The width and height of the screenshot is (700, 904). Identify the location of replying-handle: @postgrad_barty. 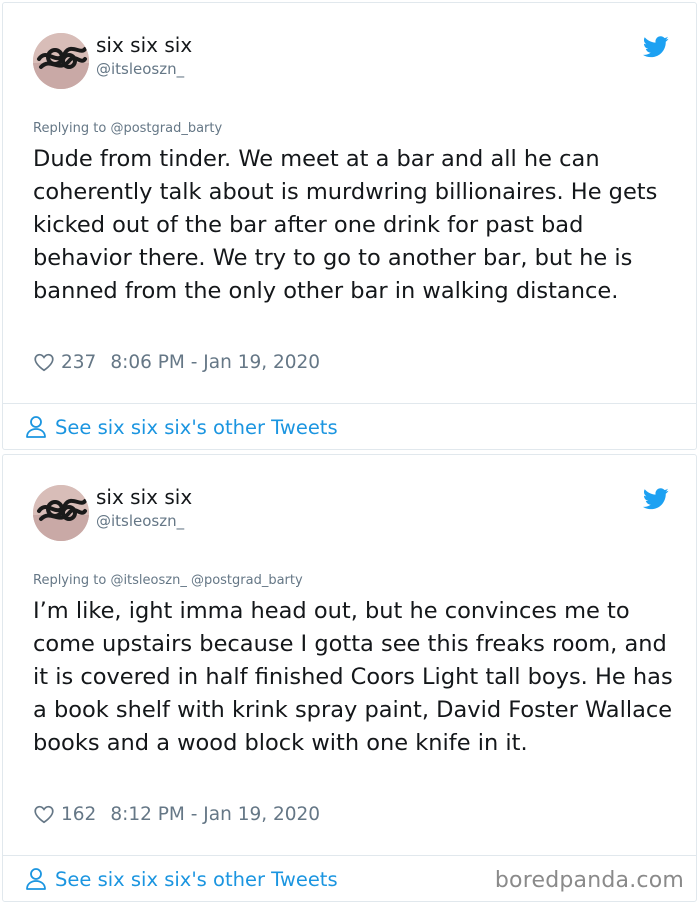
(166, 128).